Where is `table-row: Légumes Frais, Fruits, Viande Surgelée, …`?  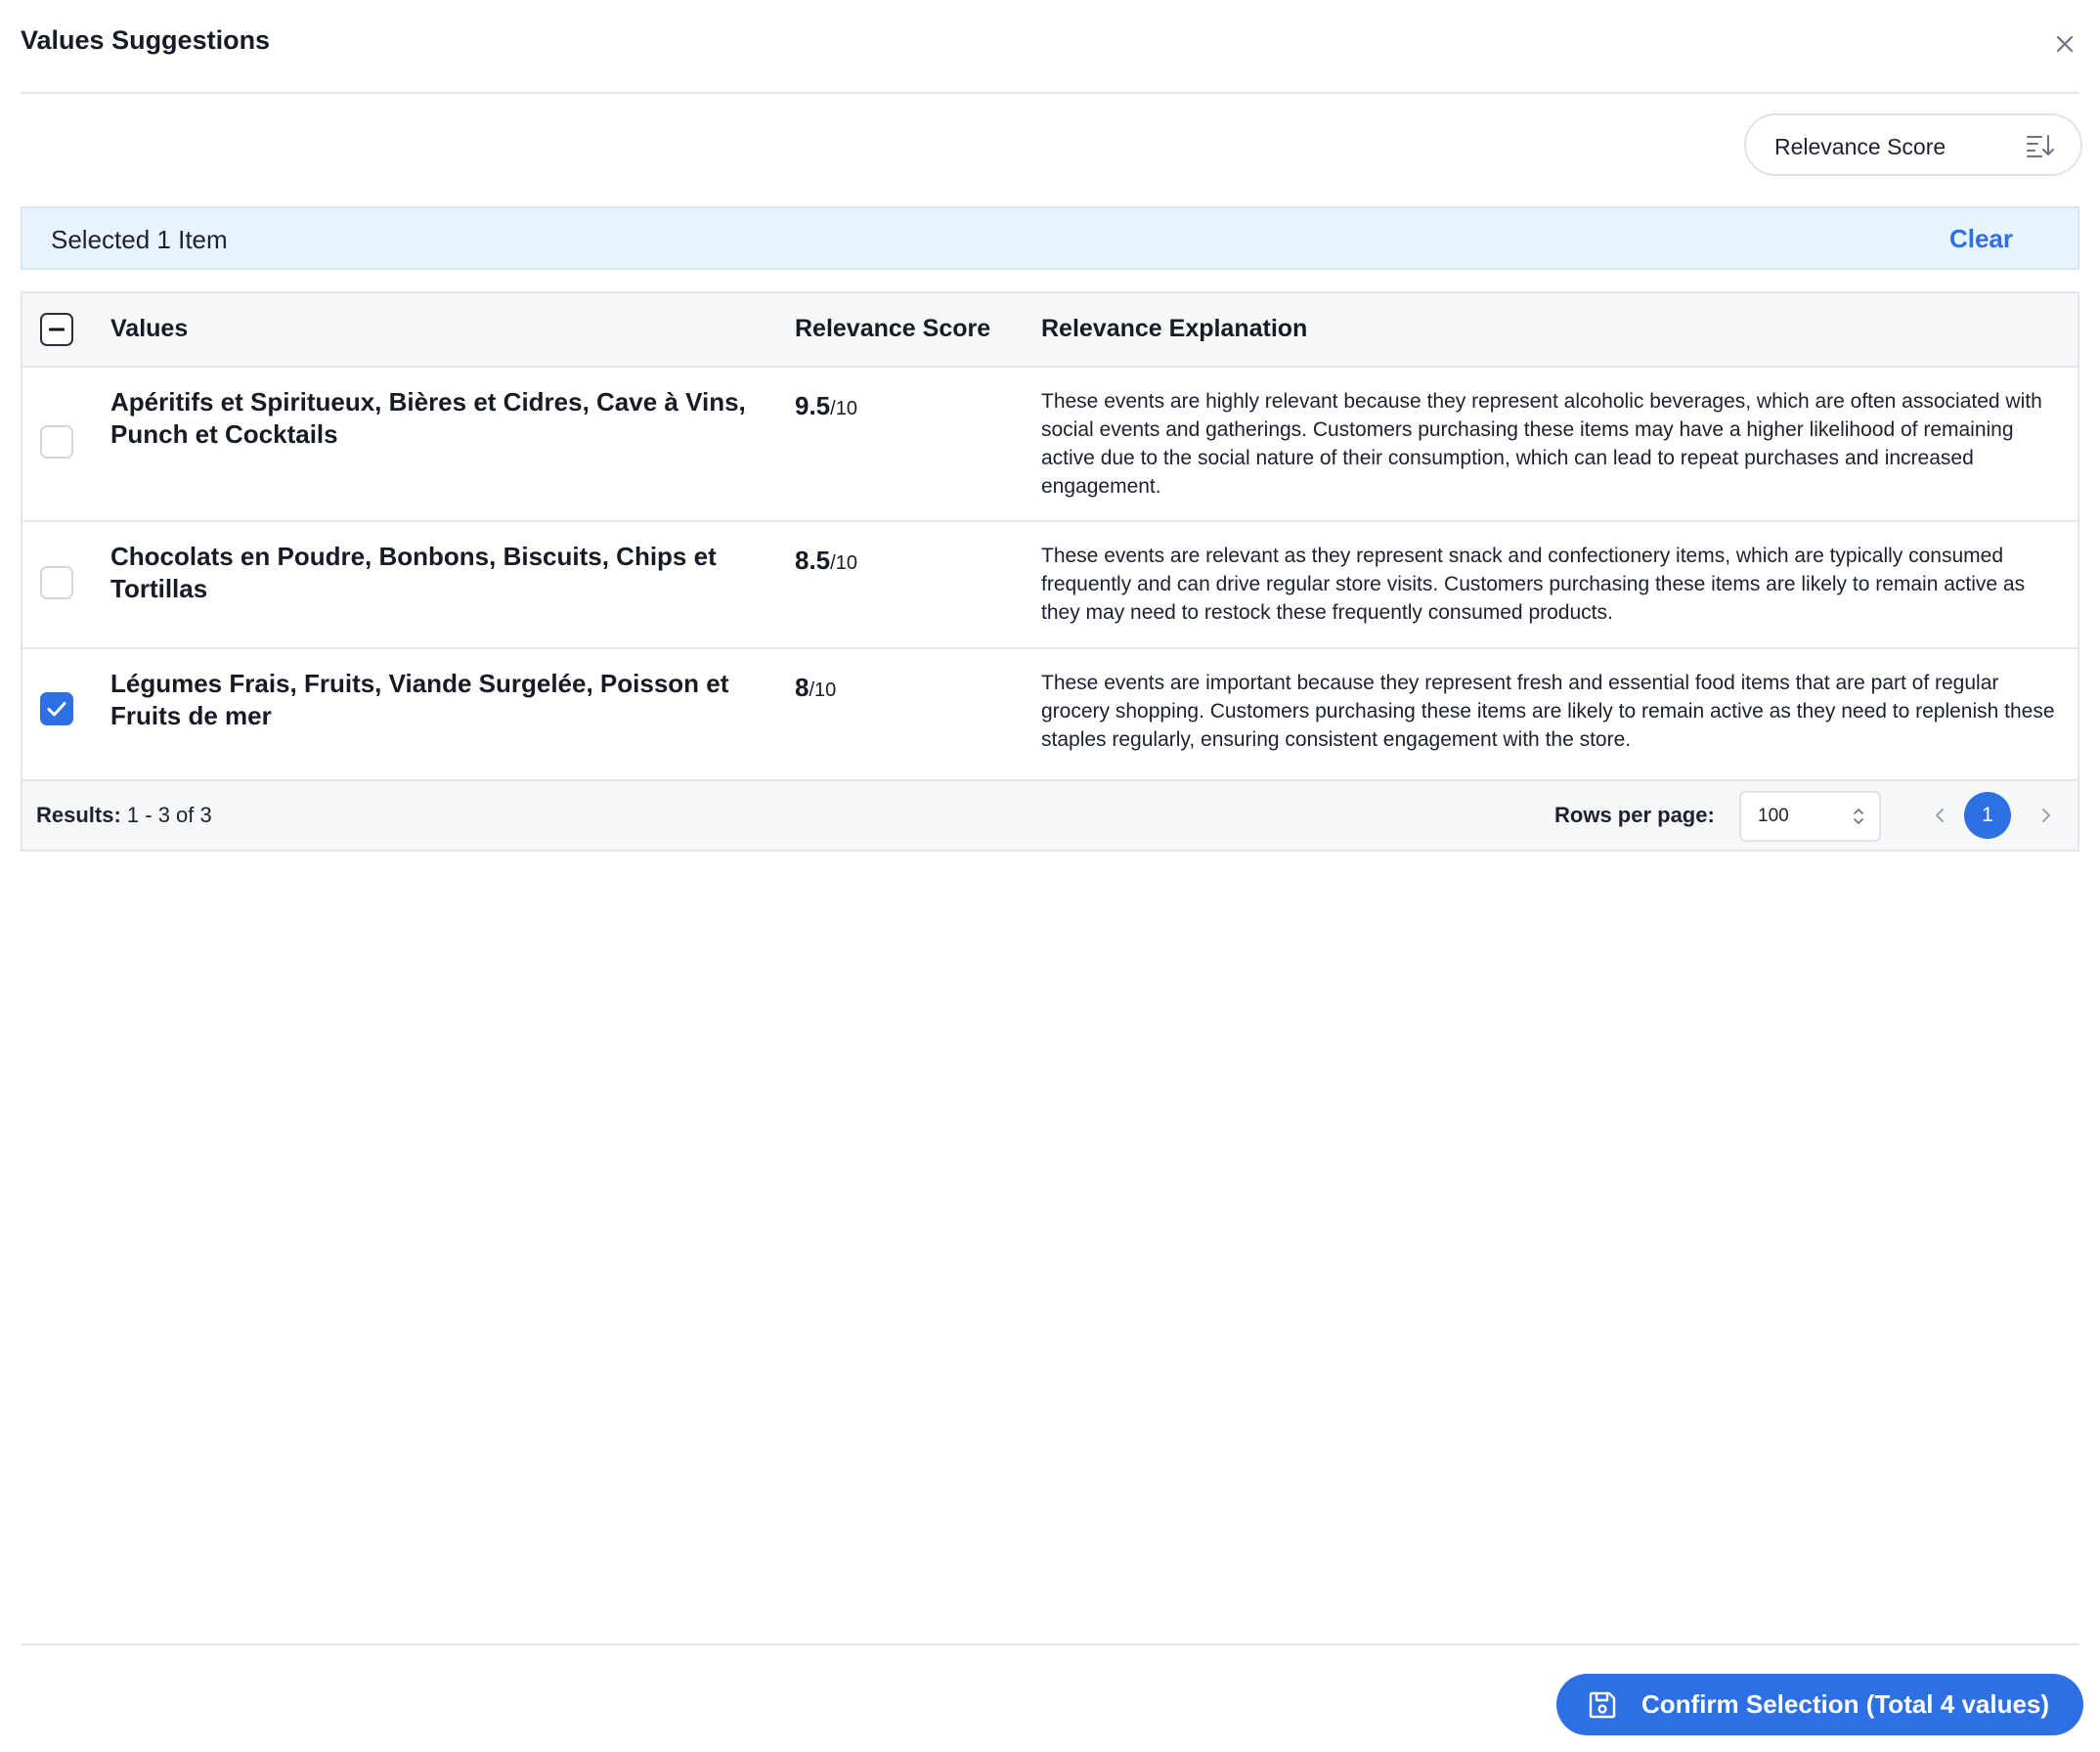 table-row: Légumes Frais, Fruits, Viande Surgelée, … is located at coordinates (1050, 713).